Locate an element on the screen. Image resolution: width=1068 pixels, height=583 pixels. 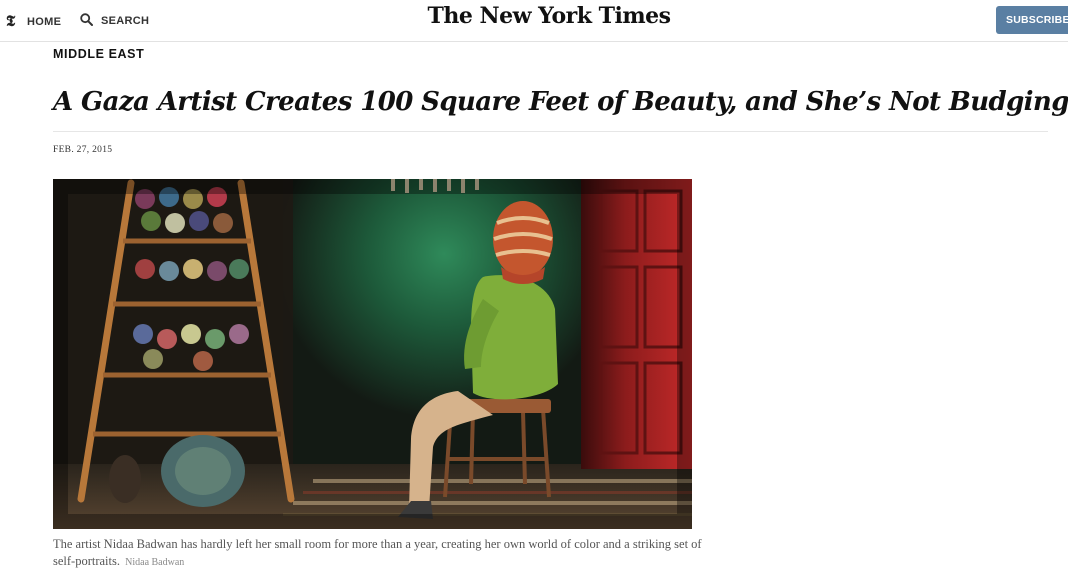
photo-credit: Nidaa Badwan is located at coordinates (155, 562).